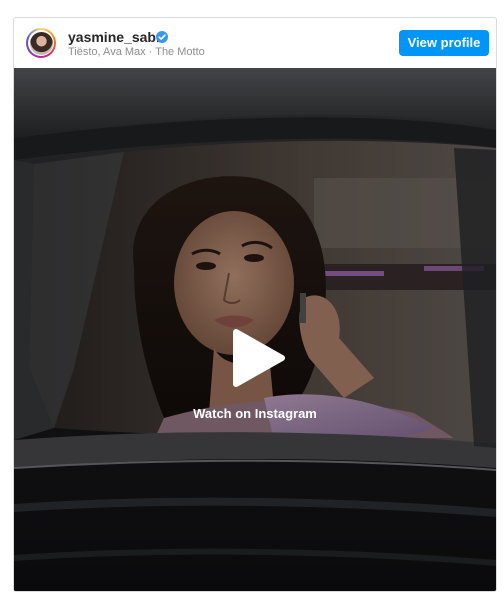 The image size is (504, 595). I want to click on play-icon, so click(258, 358).